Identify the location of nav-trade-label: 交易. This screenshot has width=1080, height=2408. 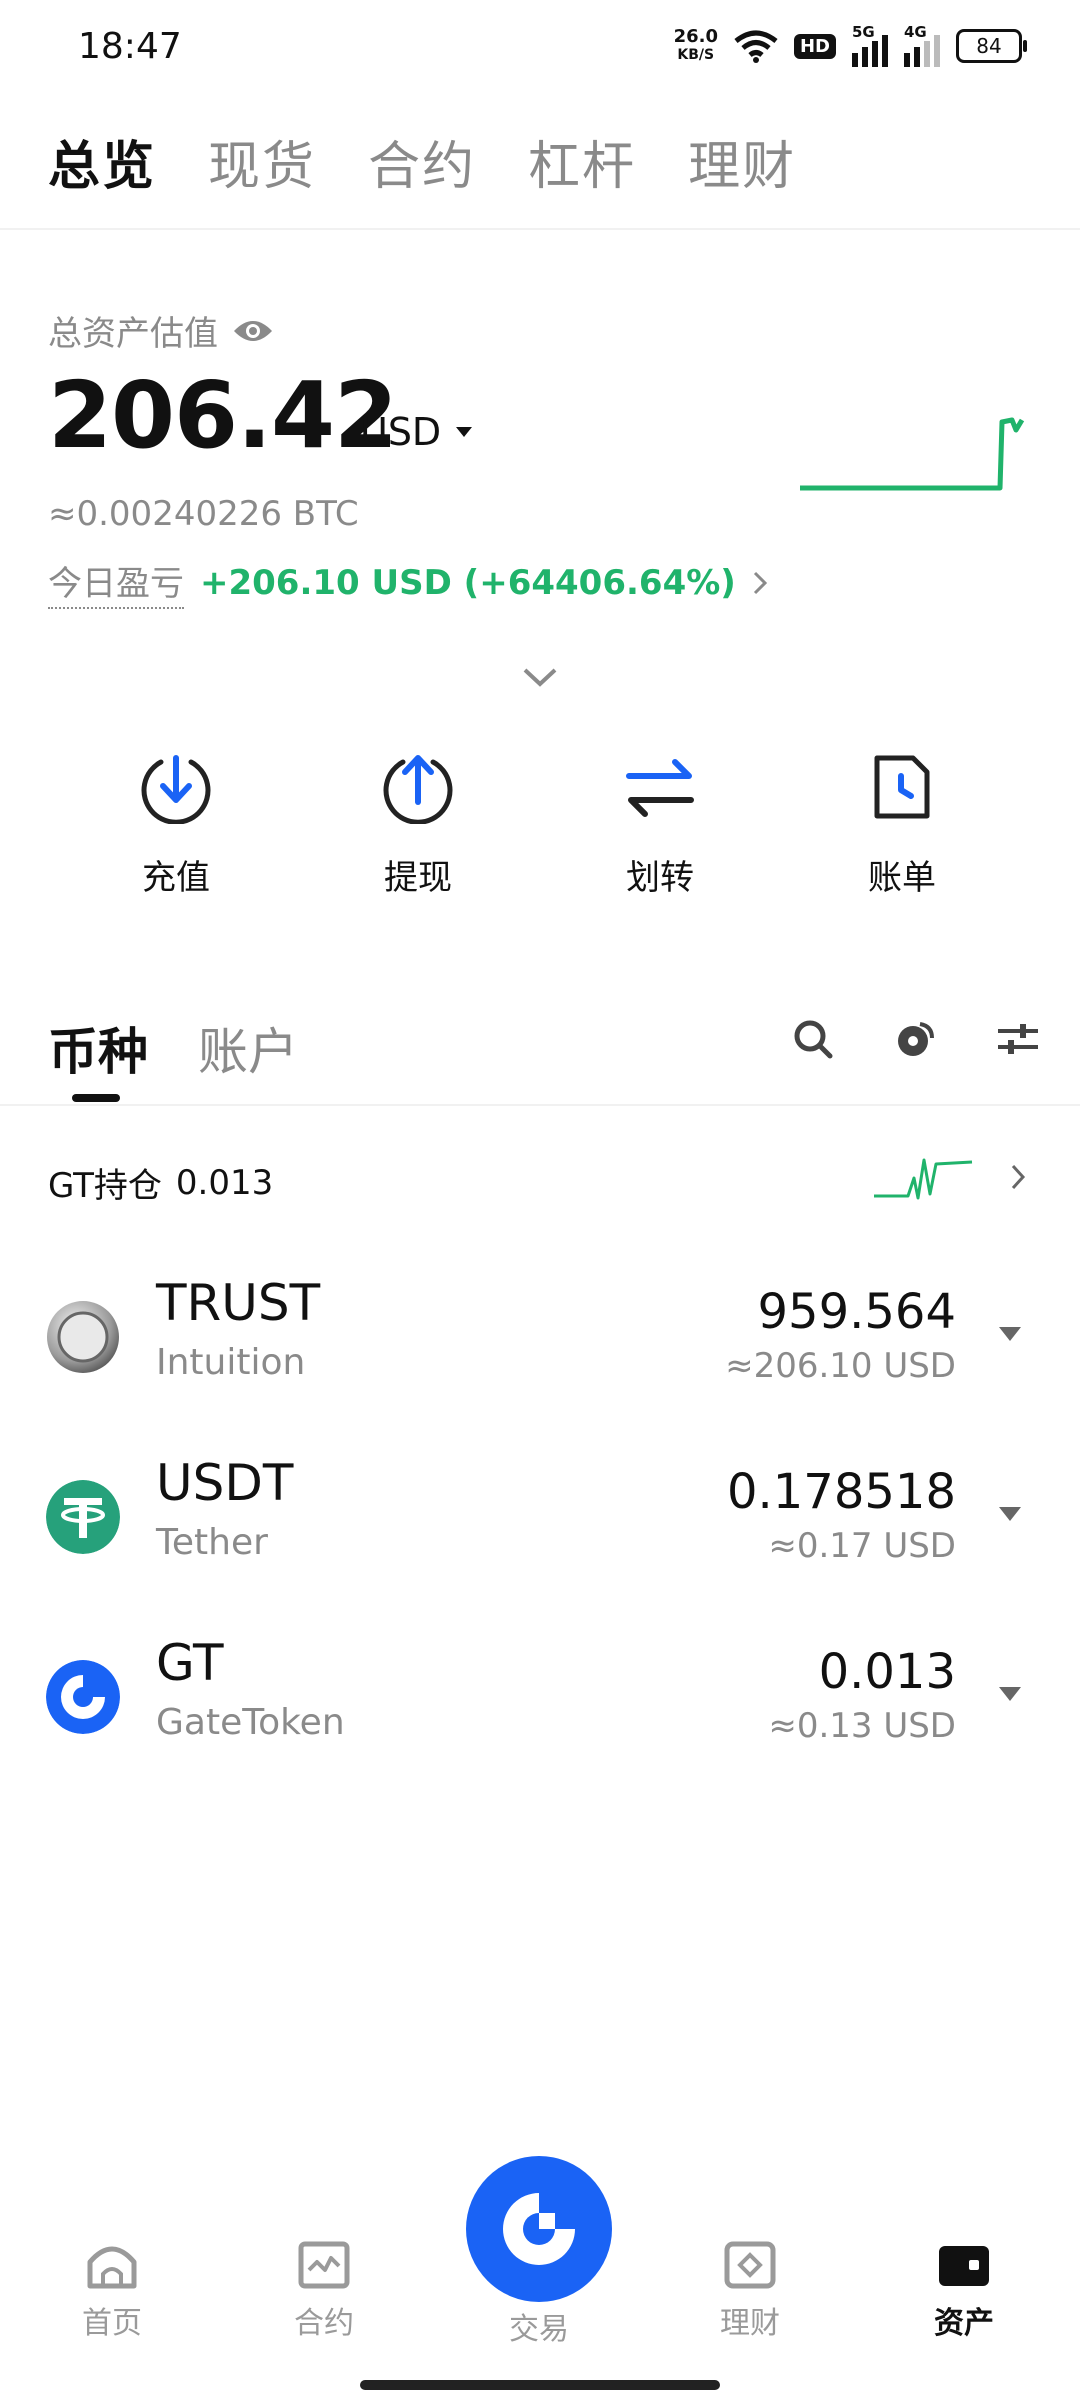
(539, 2329).